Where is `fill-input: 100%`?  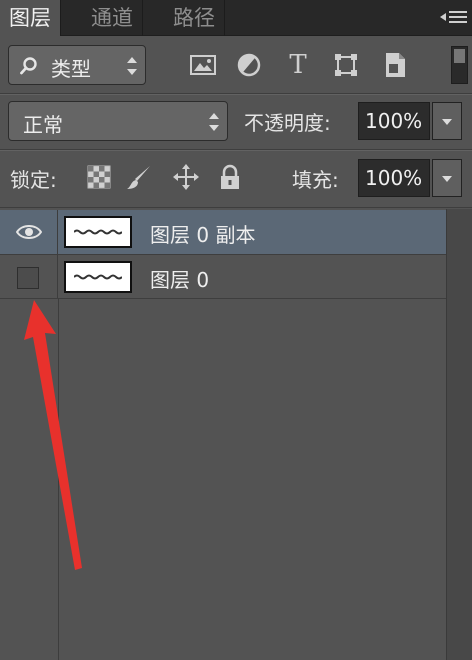 fill-input: 100% is located at coordinates (394, 178).